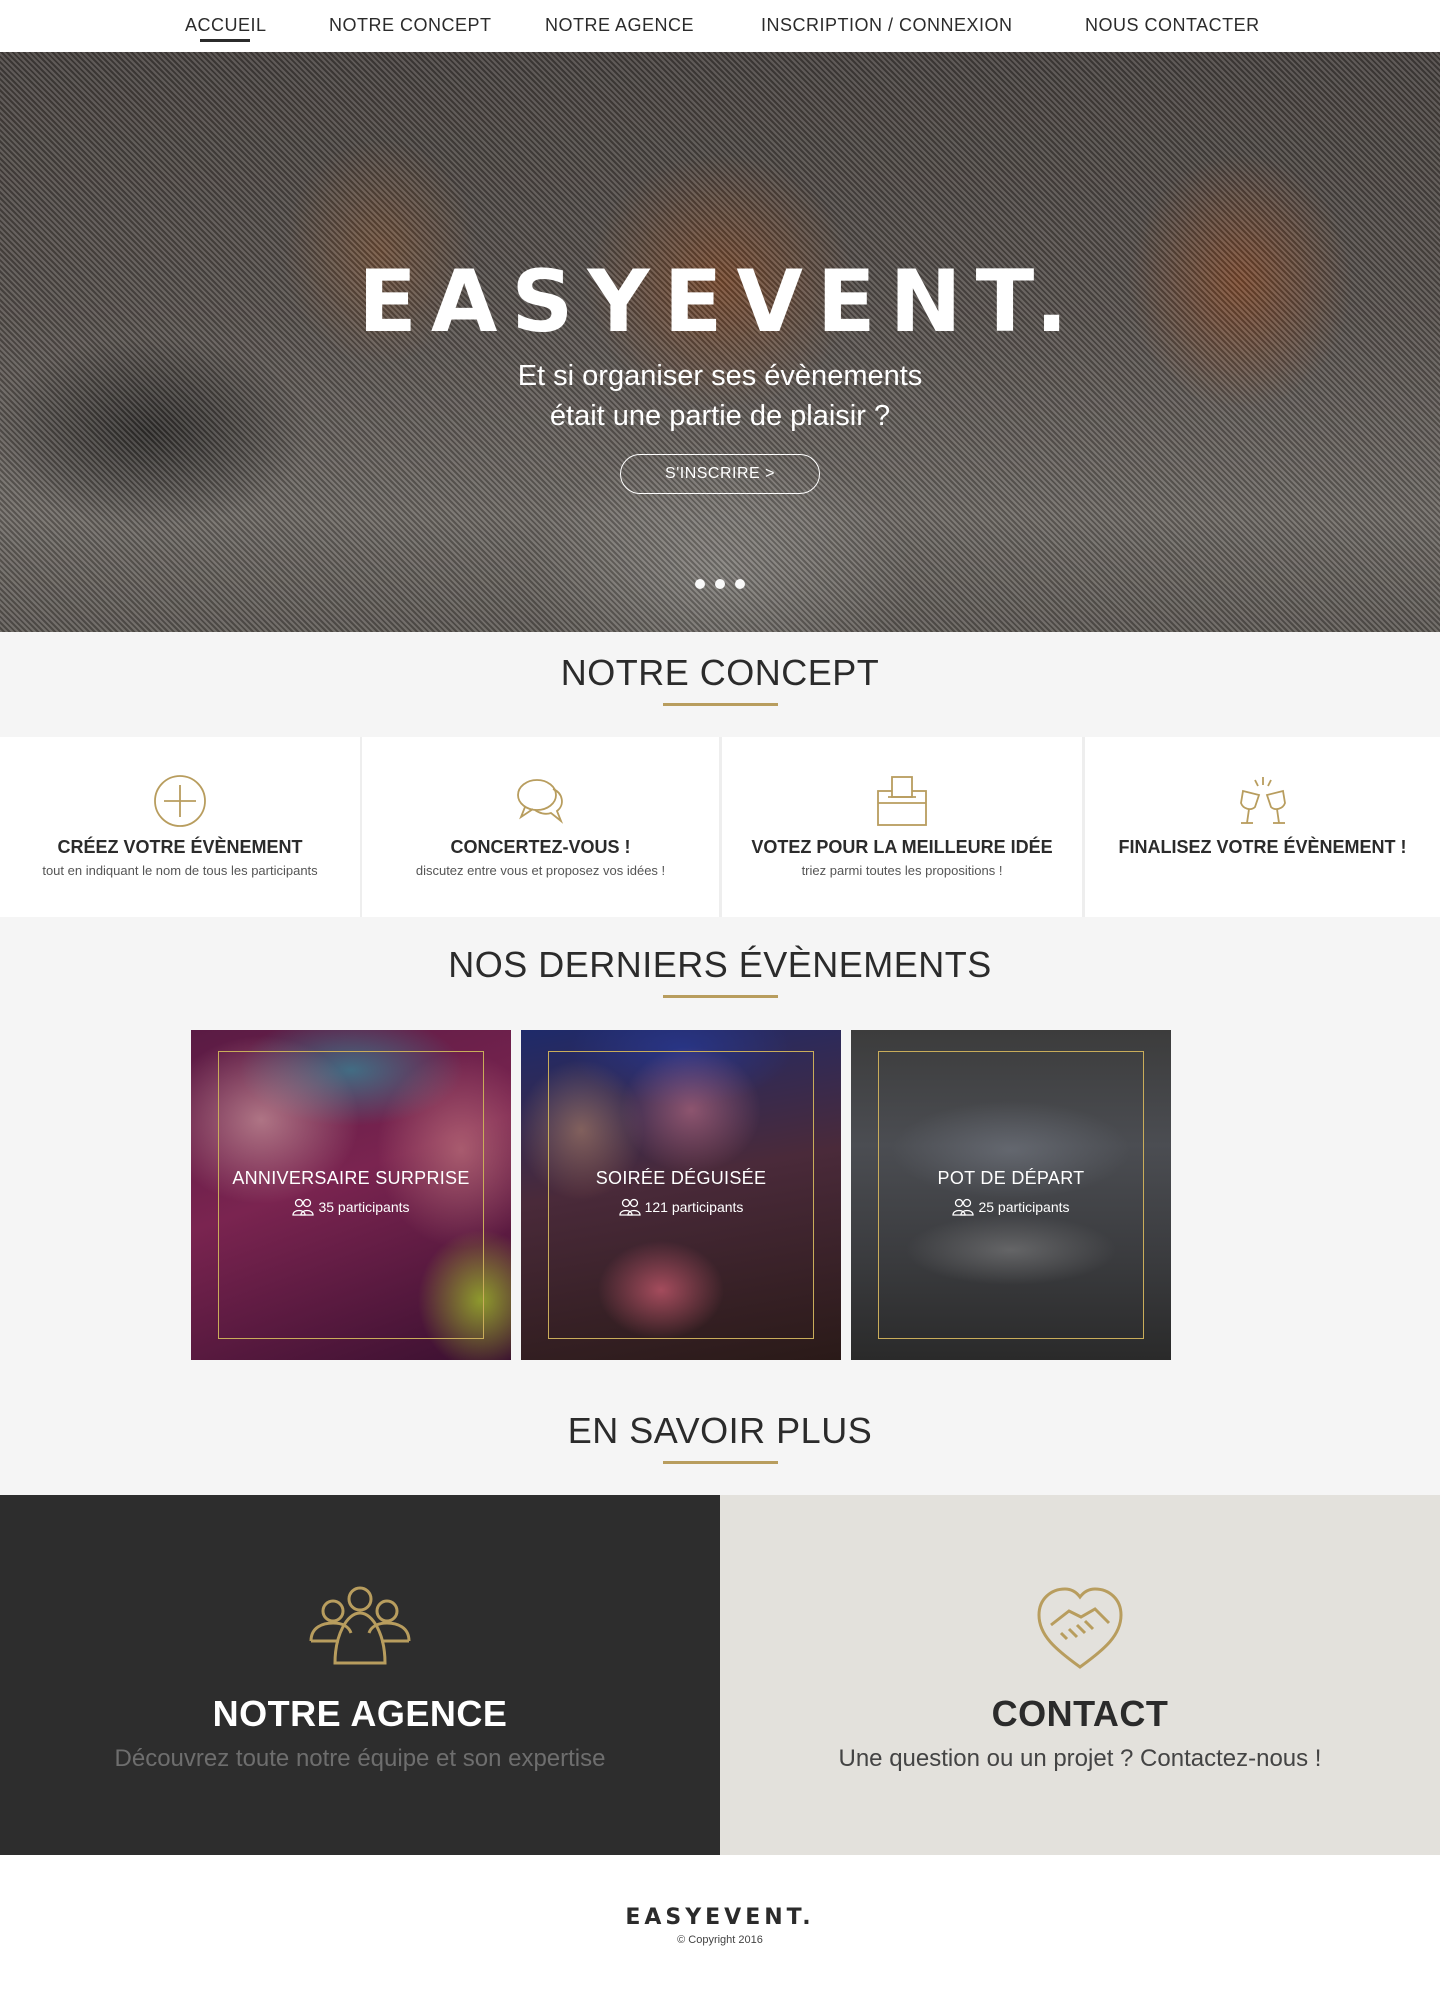 This screenshot has width=1440, height=2000. Describe the element at coordinates (720, 1917) in the screenshot. I see `footer-logo: EASYEVENT.` at that location.